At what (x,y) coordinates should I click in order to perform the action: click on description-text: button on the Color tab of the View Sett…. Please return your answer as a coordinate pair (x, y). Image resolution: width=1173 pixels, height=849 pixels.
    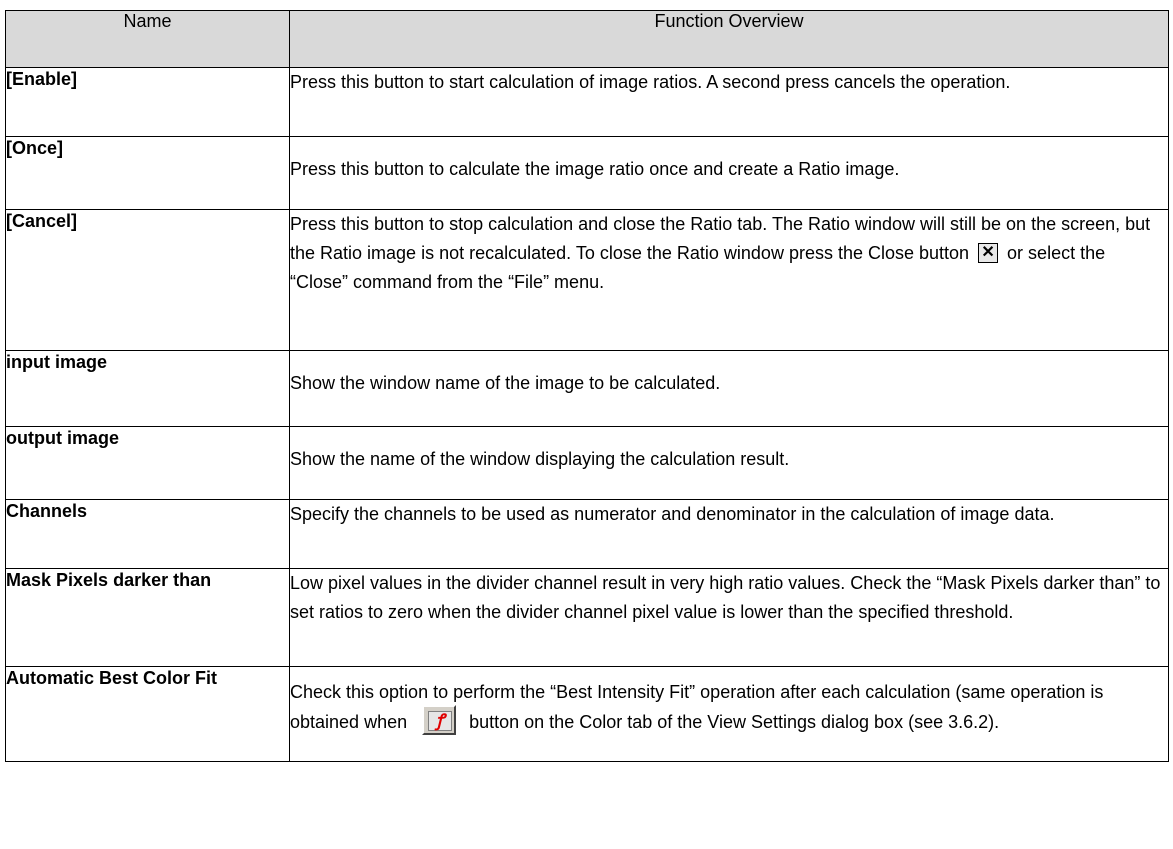
    Looking at the image, I should click on (732, 721).